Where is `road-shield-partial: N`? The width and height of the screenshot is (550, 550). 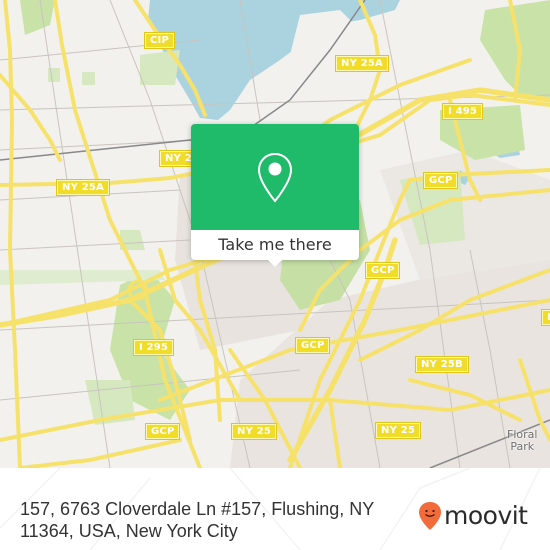 road-shield-partial: N is located at coordinates (545, 317).